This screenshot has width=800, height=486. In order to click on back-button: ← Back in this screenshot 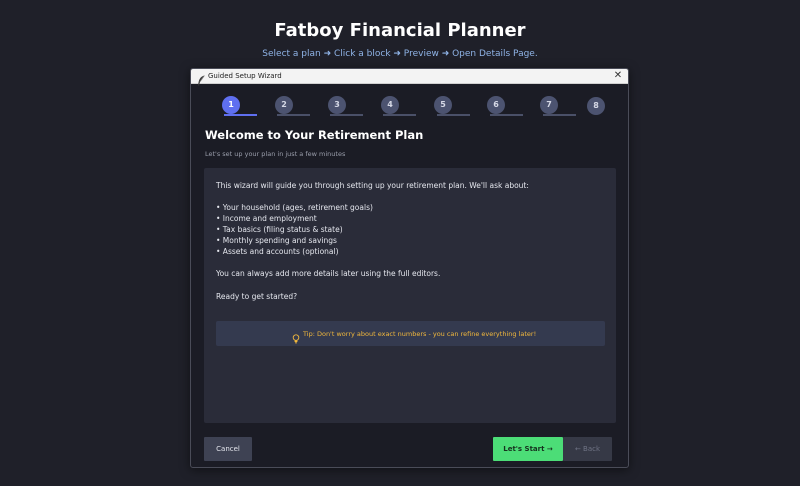, I will do `click(587, 449)`.